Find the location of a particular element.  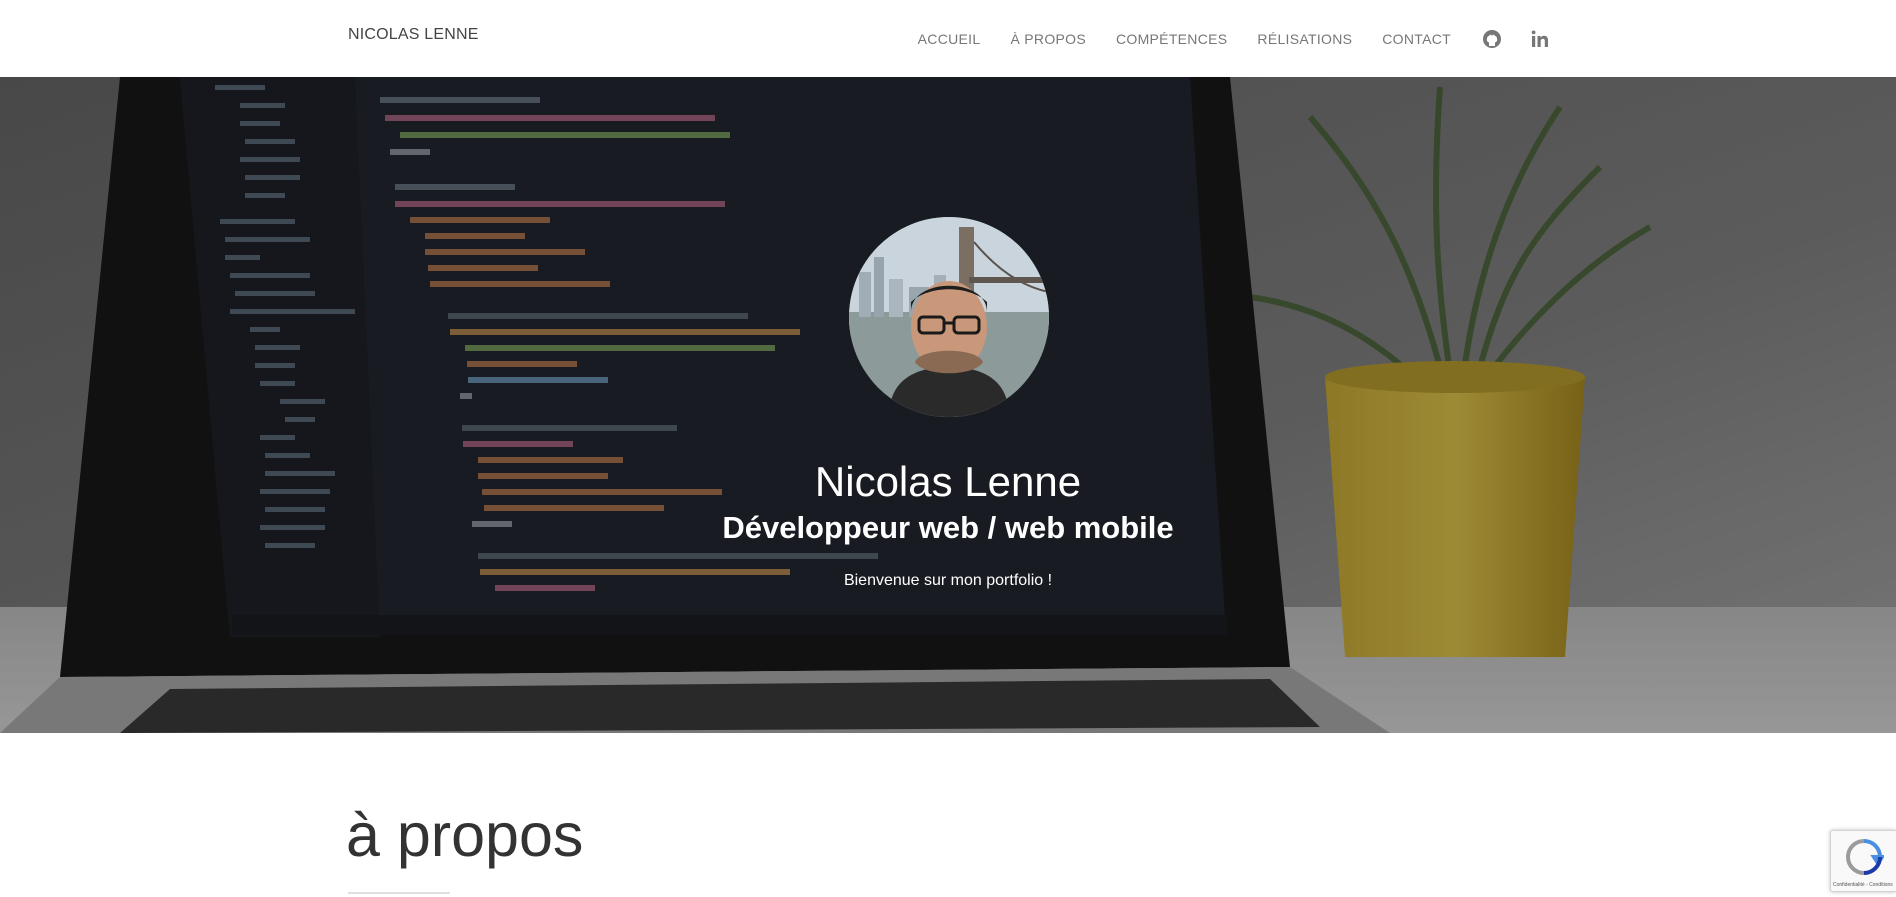

linkedin-link is located at coordinates (1526, 39).